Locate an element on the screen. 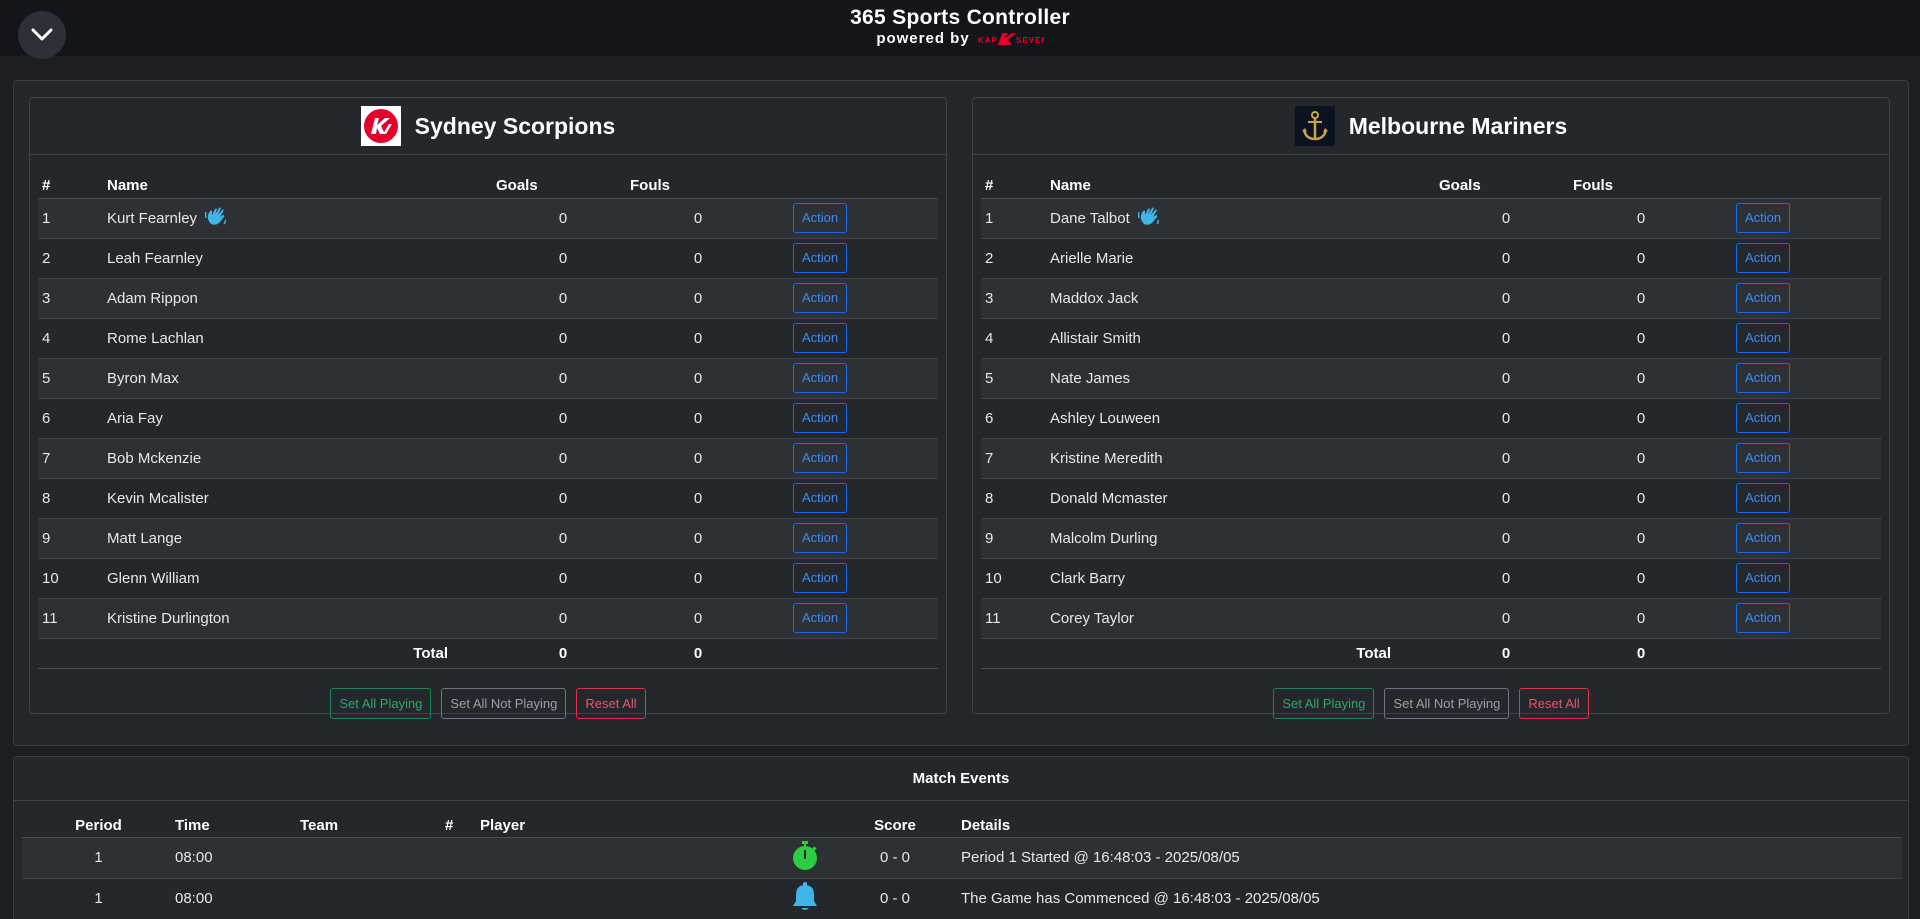 The image size is (1920, 919). player-number: 1 is located at coordinates (1015, 218).